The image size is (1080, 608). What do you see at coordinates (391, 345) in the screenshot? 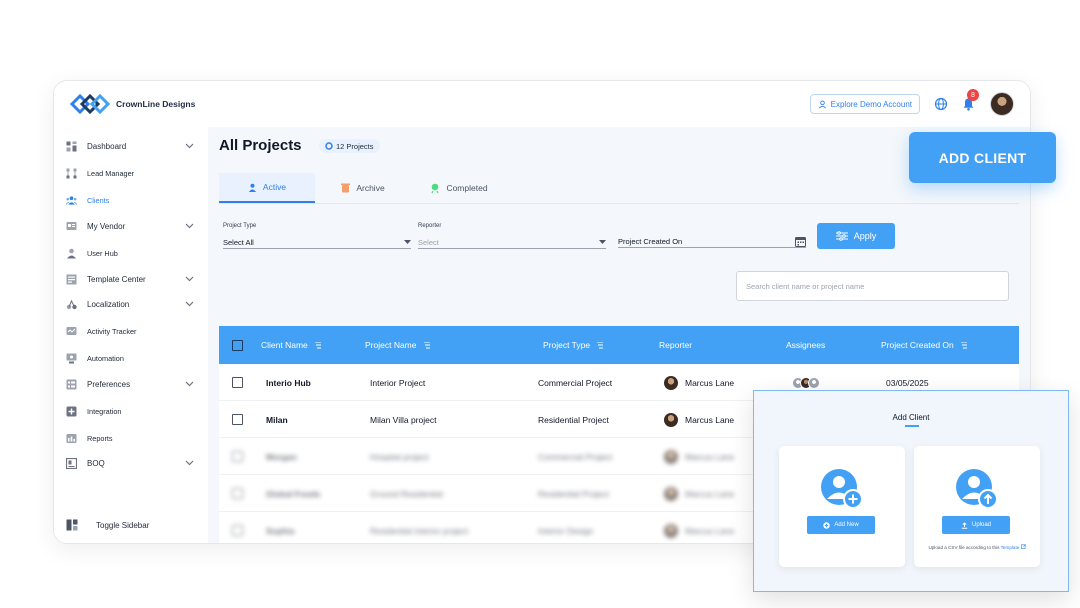
I see `column-label: Project Name` at bounding box center [391, 345].